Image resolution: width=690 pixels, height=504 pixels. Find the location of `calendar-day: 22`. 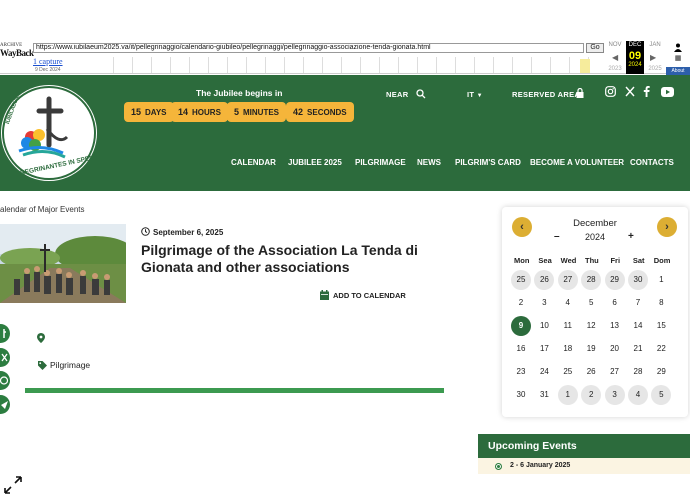

calendar-day: 22 is located at coordinates (661, 349).